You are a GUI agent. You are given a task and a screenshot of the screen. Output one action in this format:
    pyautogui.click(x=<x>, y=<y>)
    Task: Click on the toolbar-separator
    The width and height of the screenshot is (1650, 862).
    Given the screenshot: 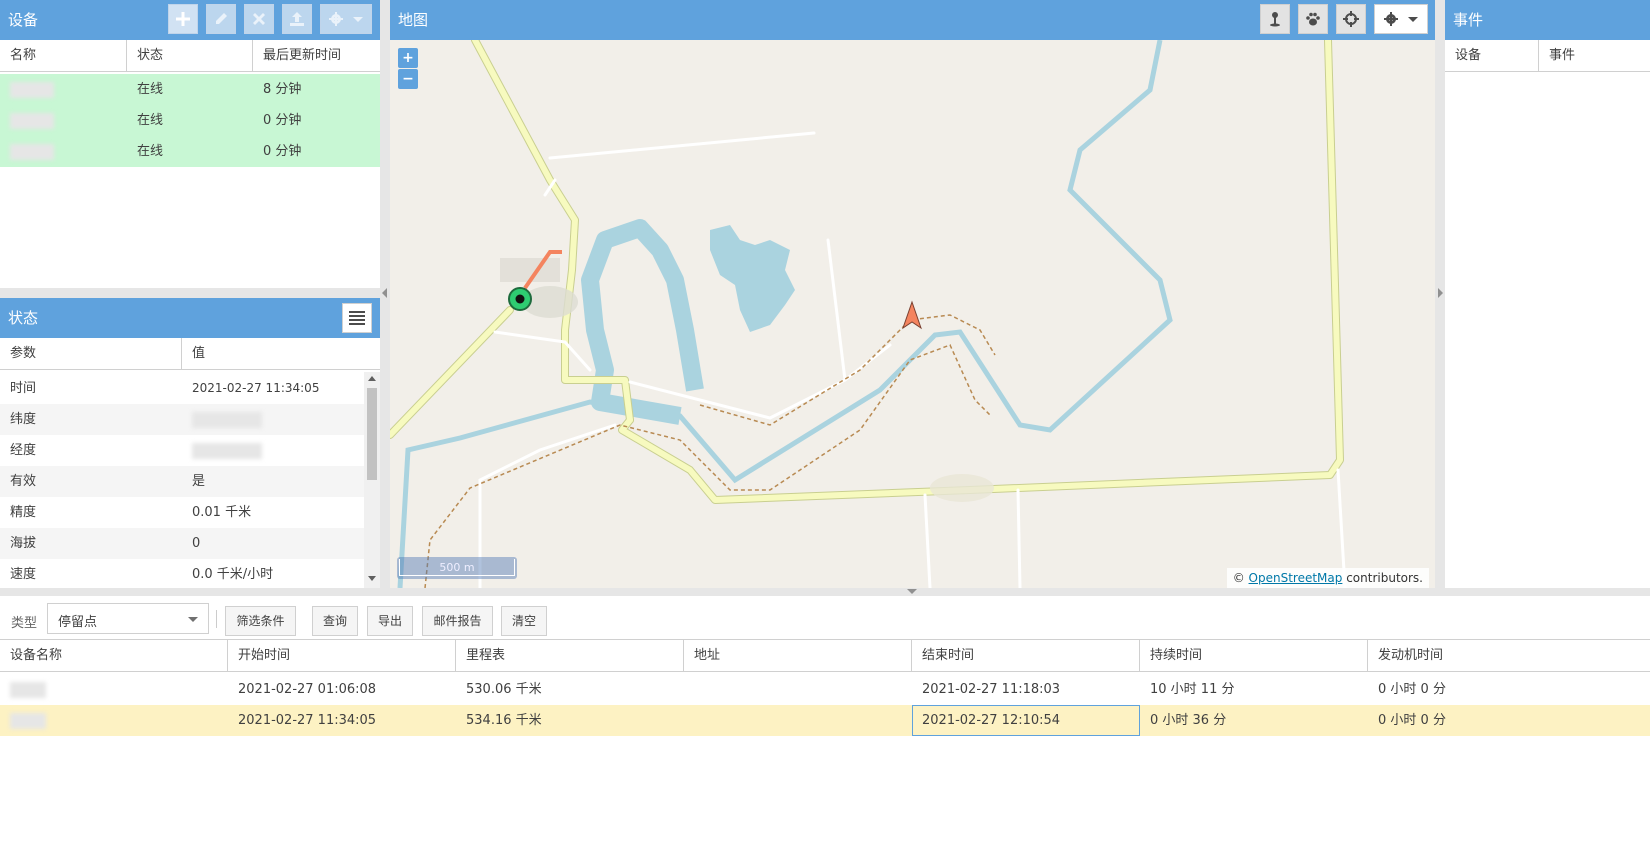 What is the action you would take?
    pyautogui.click(x=216, y=619)
    